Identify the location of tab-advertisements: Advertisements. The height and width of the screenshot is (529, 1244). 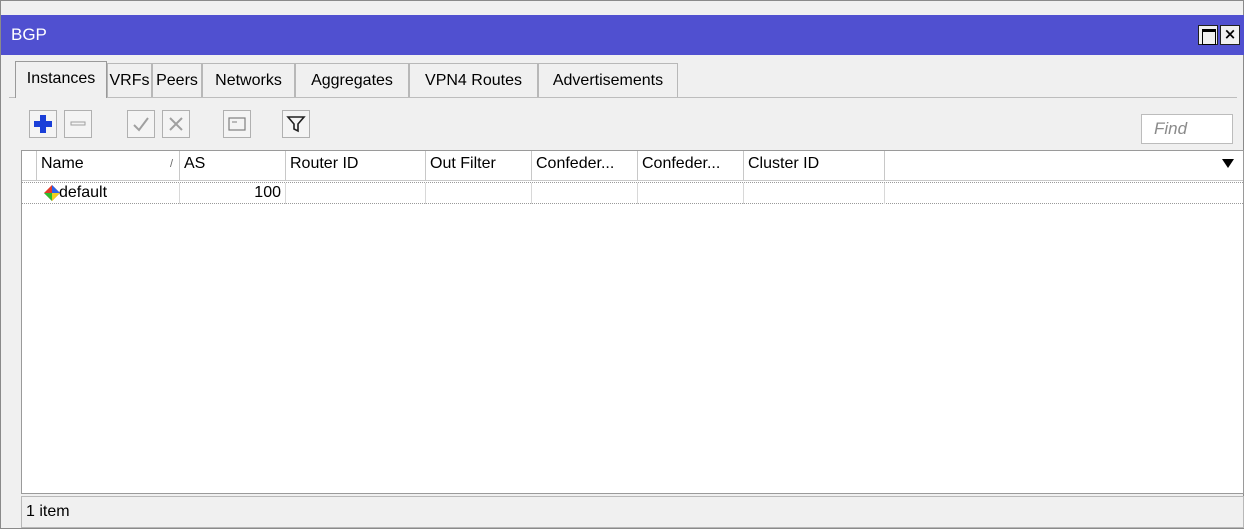
(608, 80).